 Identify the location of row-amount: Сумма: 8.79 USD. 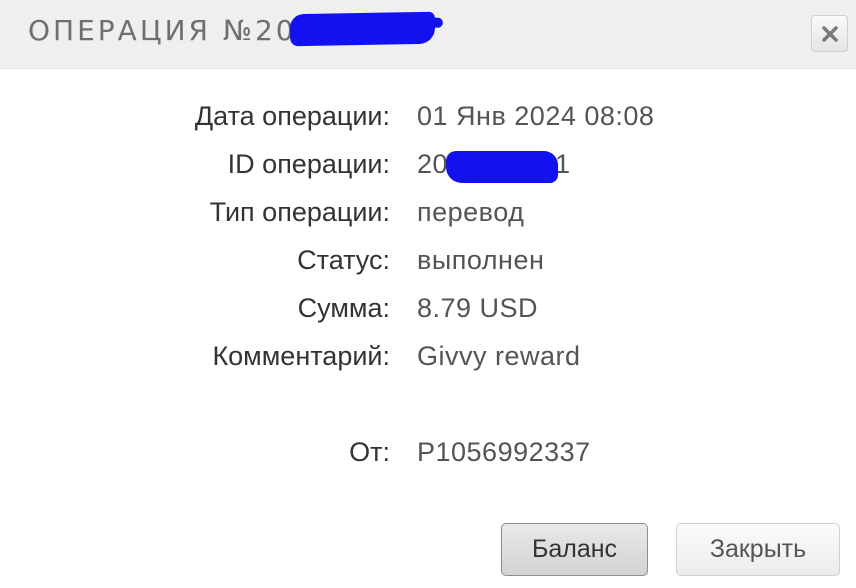
(428, 313).